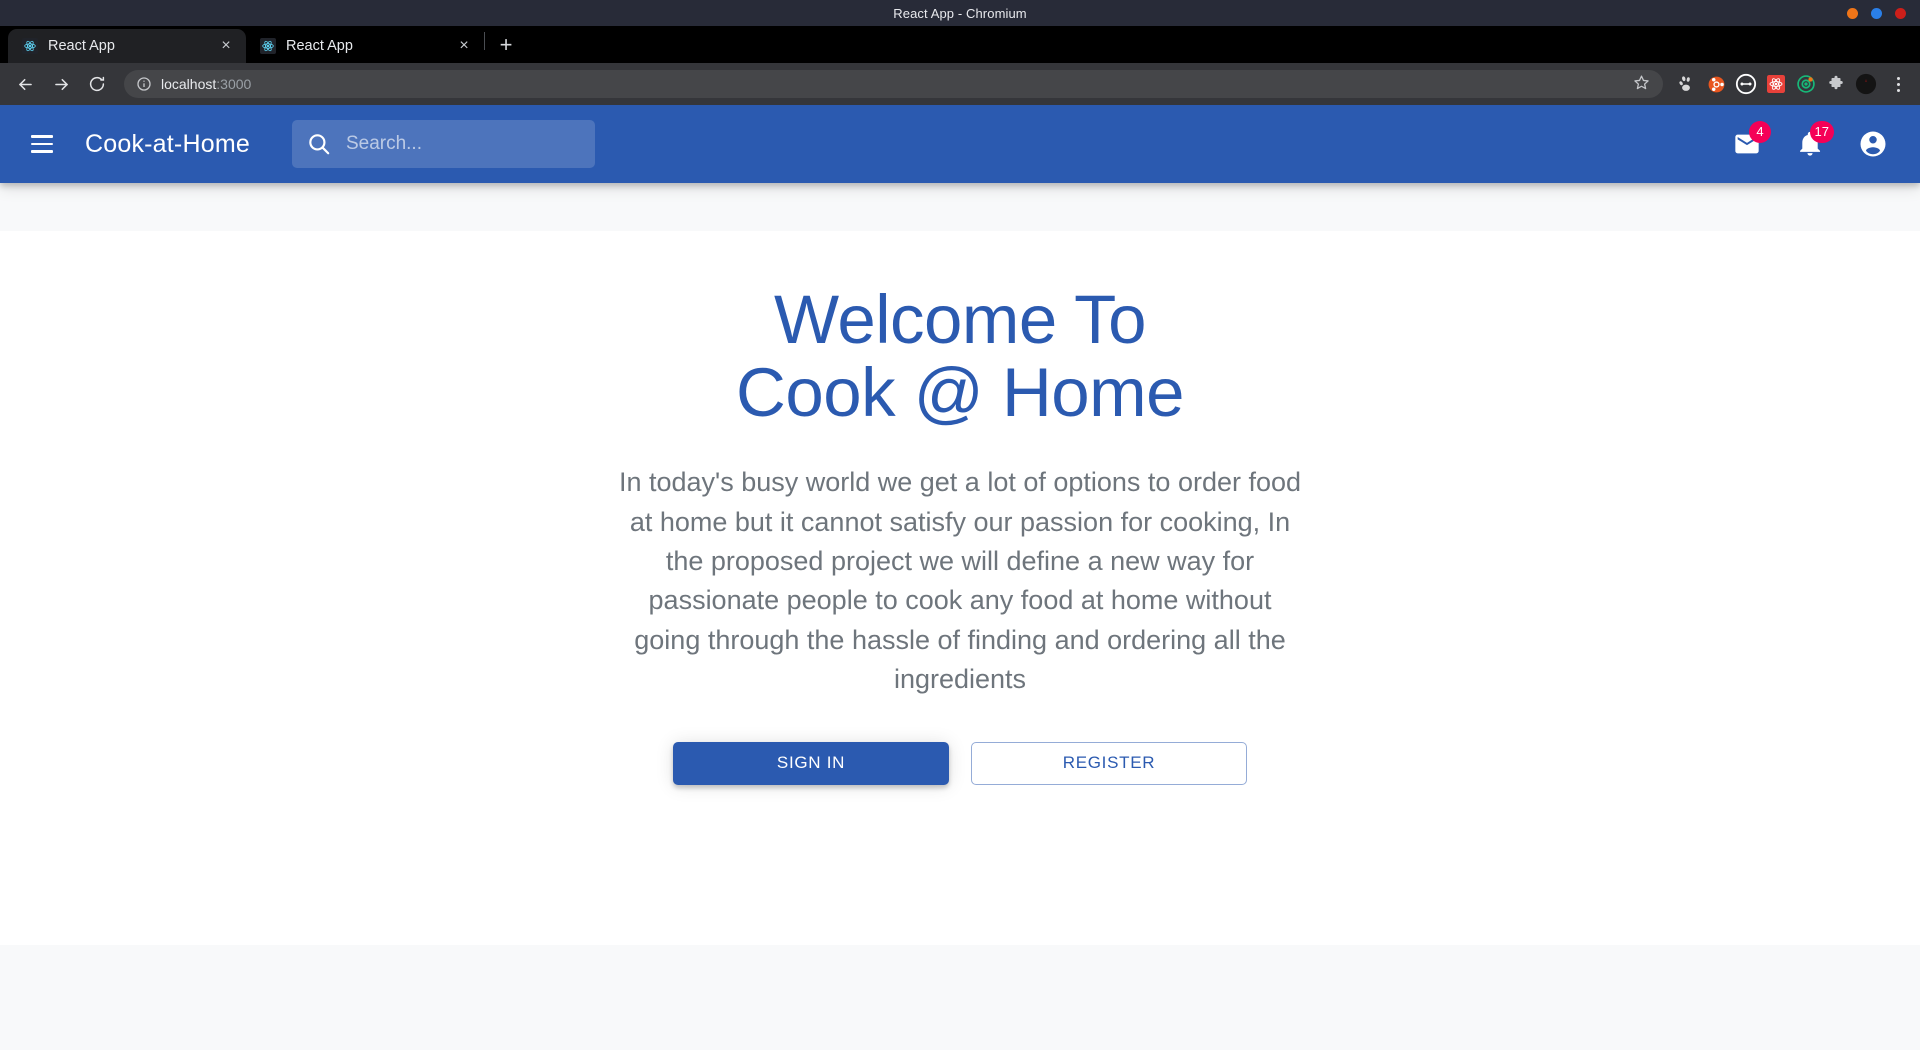  What do you see at coordinates (960, 44) in the screenshot?
I see `browser-tabstrip: React App × React App × +` at bounding box center [960, 44].